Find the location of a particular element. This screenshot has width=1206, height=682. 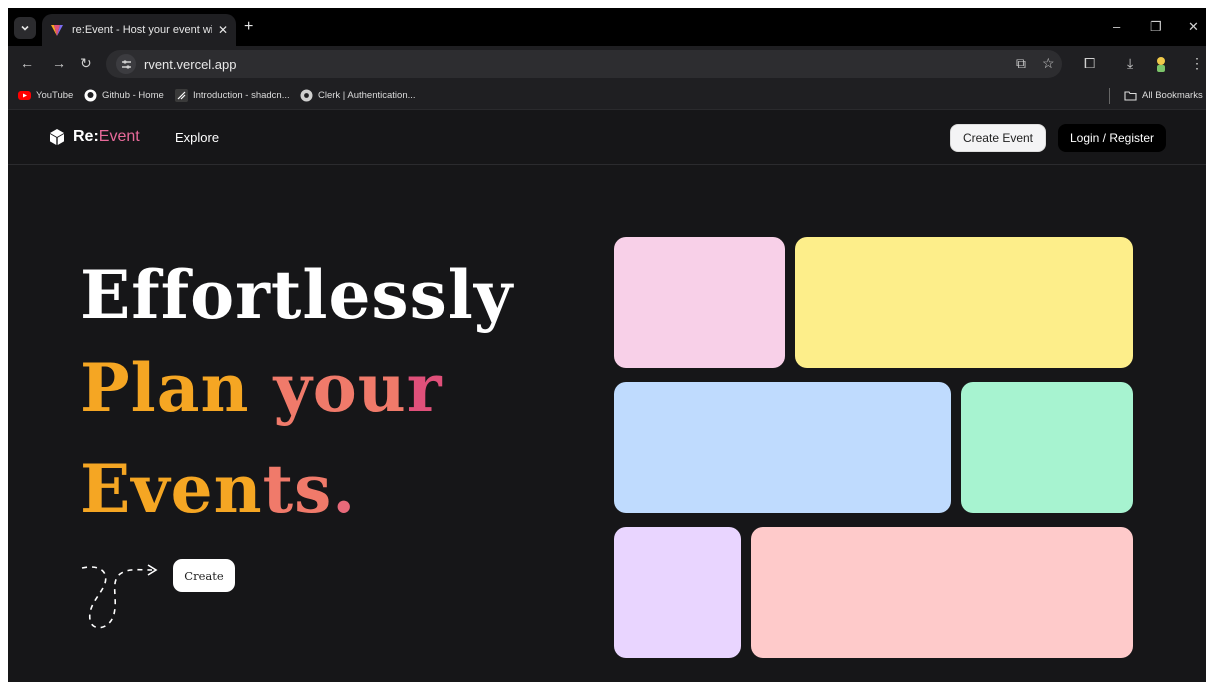

active-tab: re:Event - Host your event with re: ✕ is located at coordinates (139, 30).